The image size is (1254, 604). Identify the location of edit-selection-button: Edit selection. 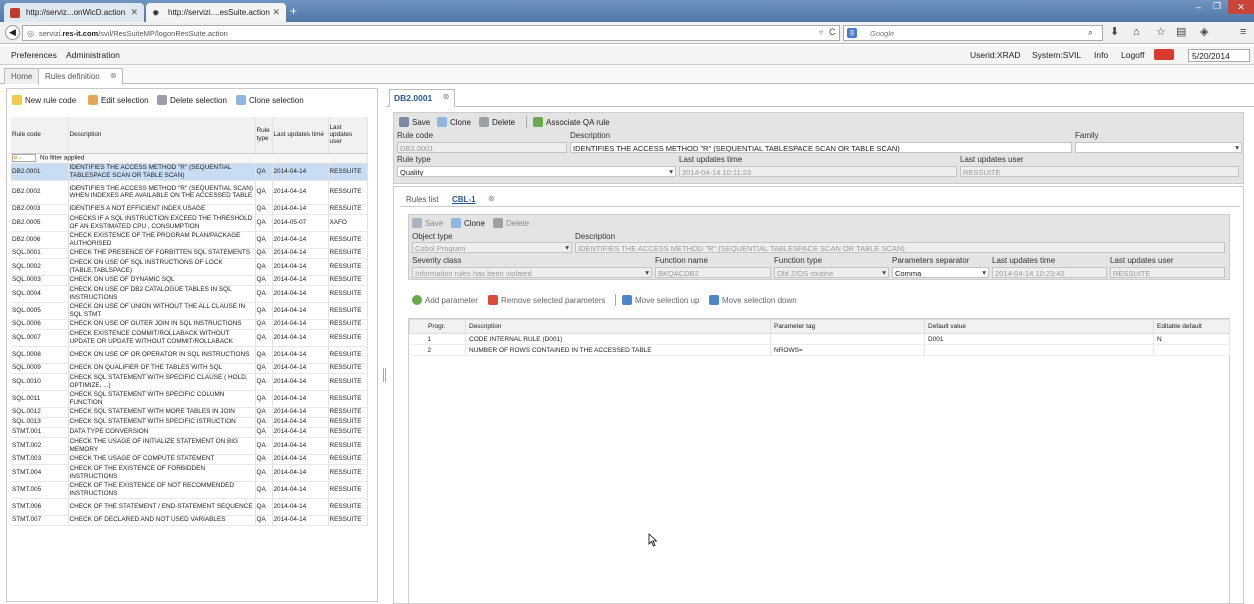
(118, 100).